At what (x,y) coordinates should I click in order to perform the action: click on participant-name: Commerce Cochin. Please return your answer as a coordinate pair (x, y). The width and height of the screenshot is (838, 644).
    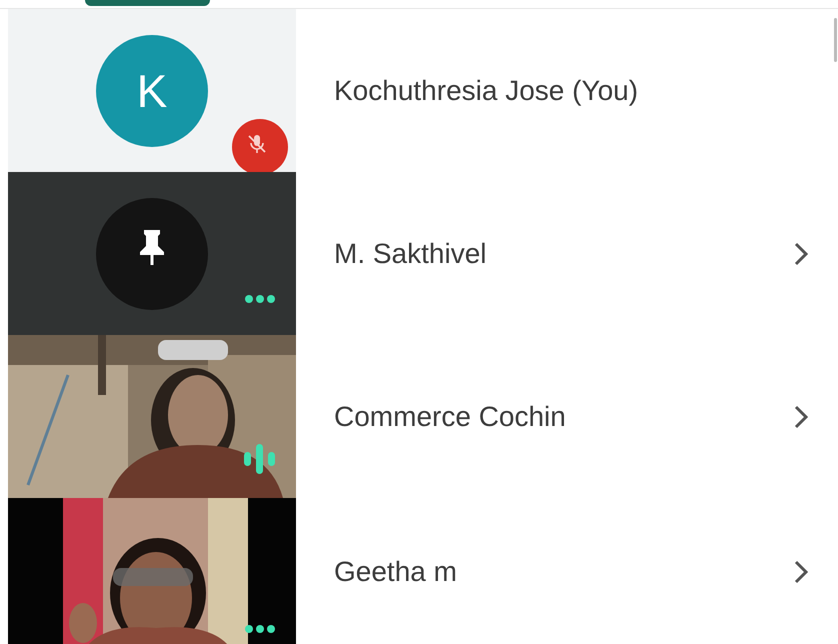
    Looking at the image, I should click on (450, 416).